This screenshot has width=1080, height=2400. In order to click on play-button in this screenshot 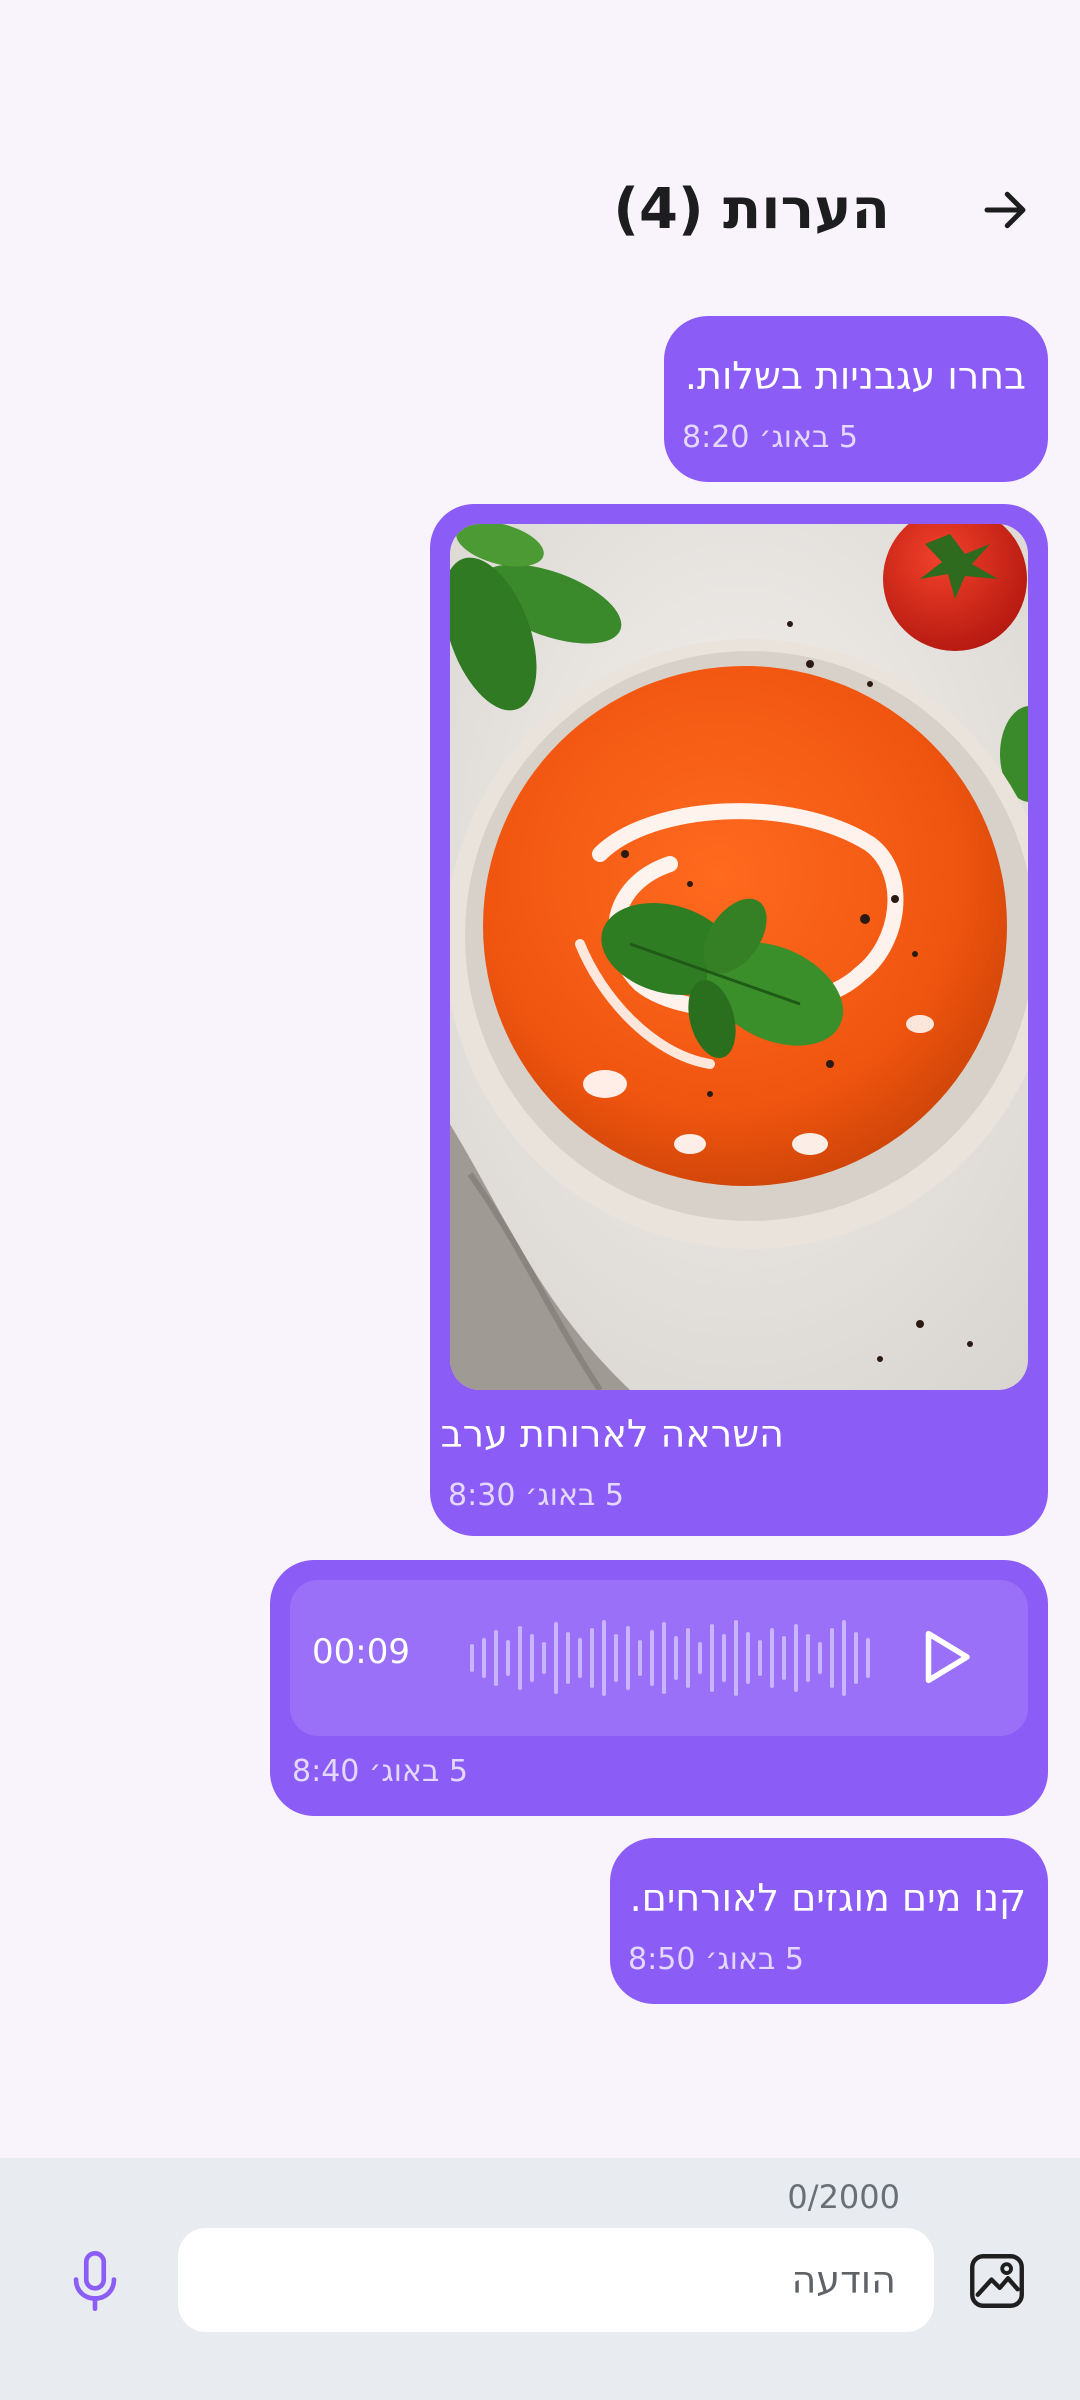, I will do `click(945, 1657)`.